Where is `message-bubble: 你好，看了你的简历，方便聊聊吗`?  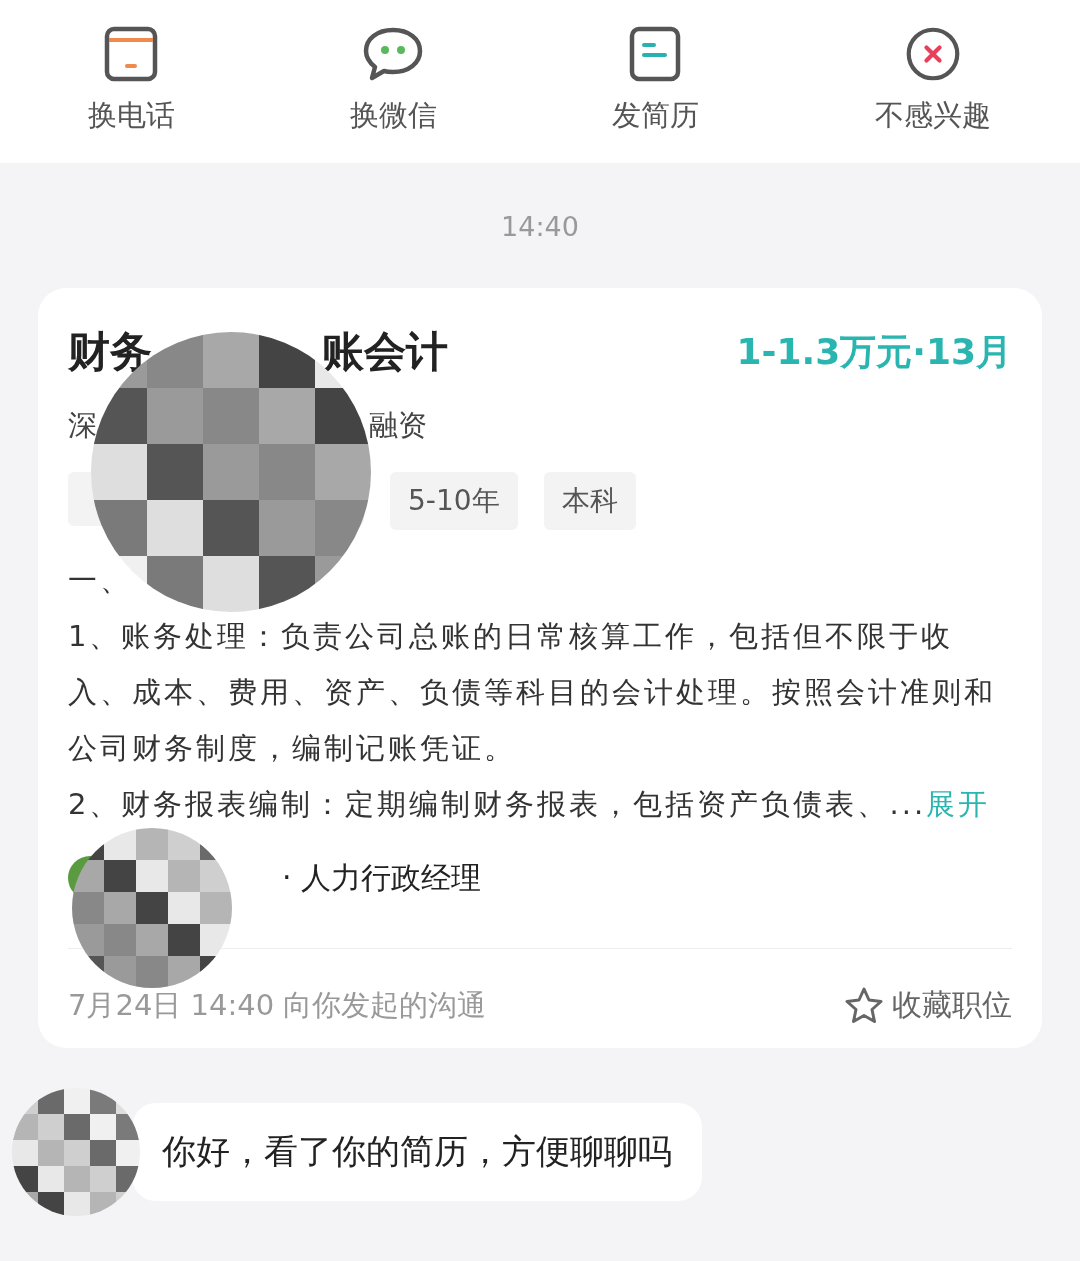 message-bubble: 你好，看了你的简历，方便聊聊吗 is located at coordinates (417, 1152).